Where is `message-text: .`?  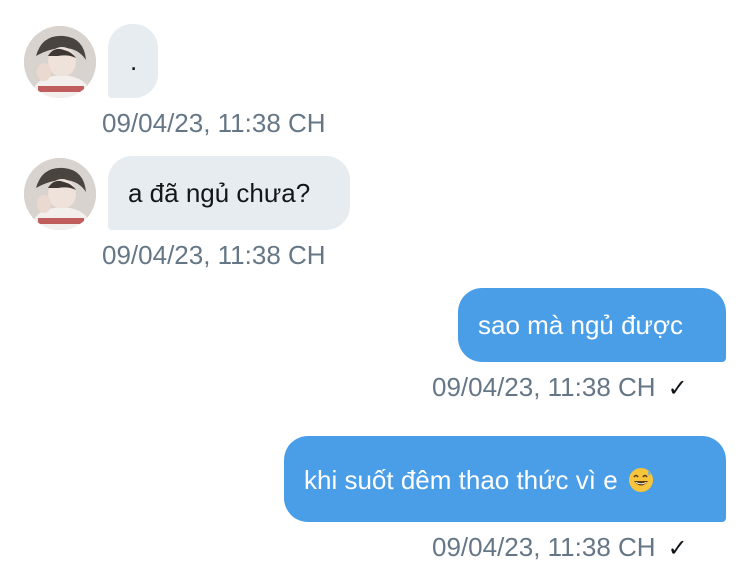 message-text: . is located at coordinates (134, 61).